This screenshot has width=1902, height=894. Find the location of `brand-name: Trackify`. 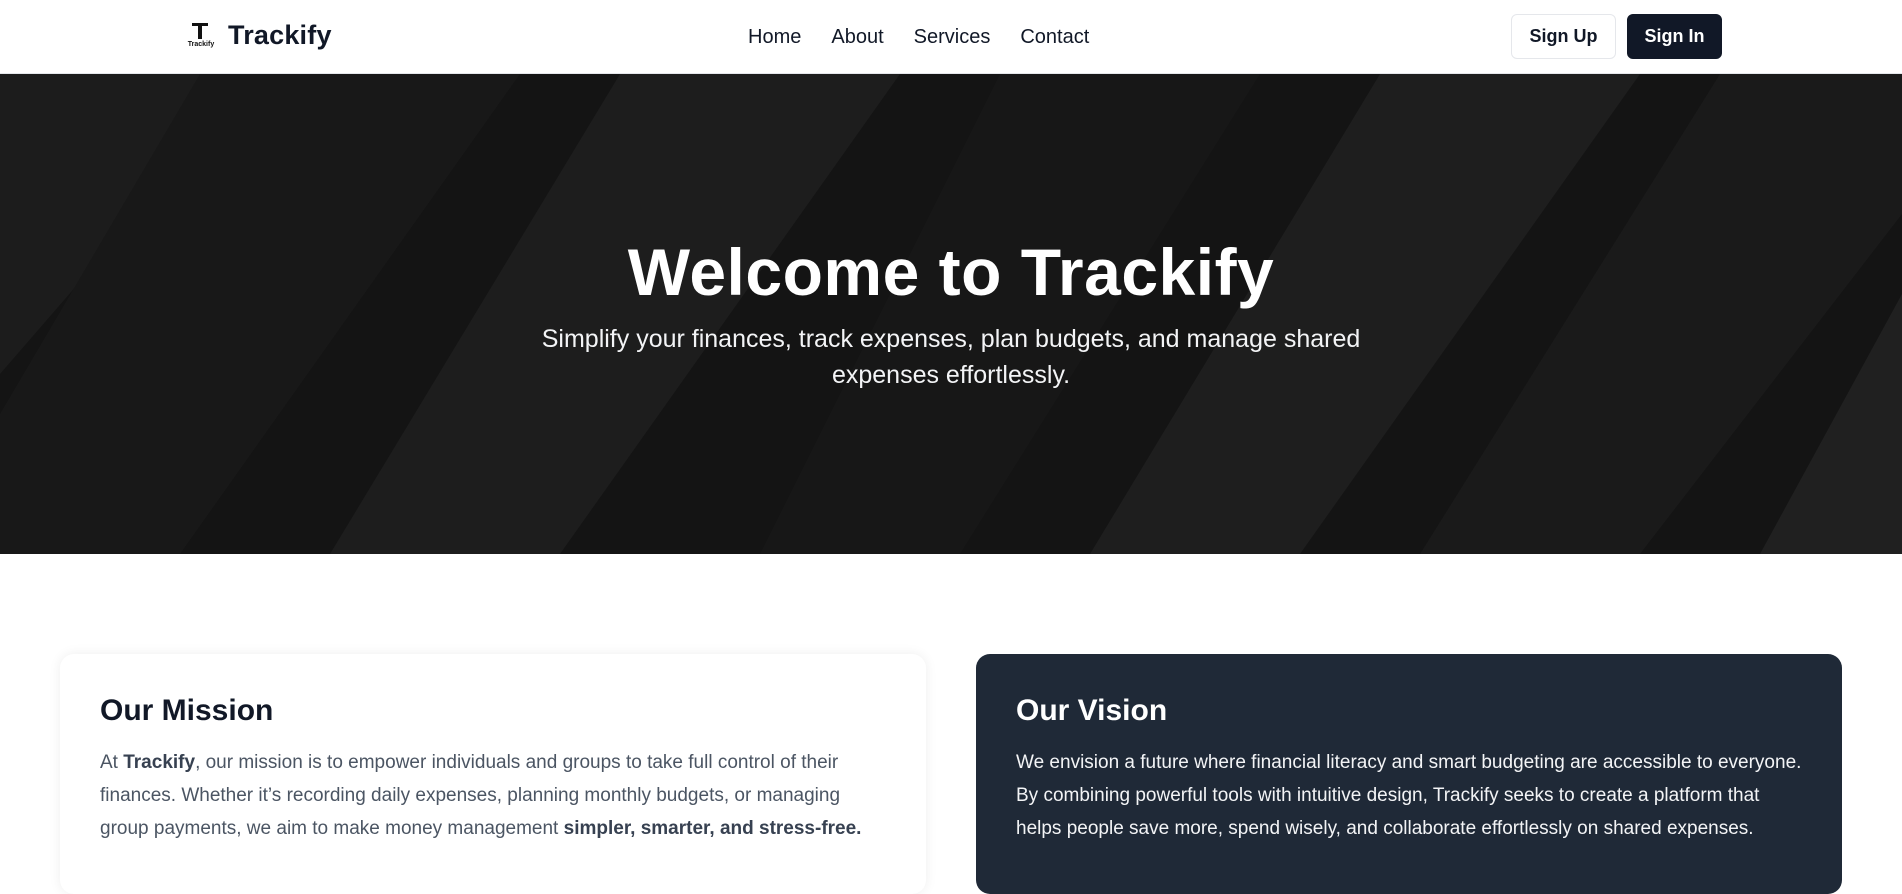

brand-name: Trackify is located at coordinates (280, 35).